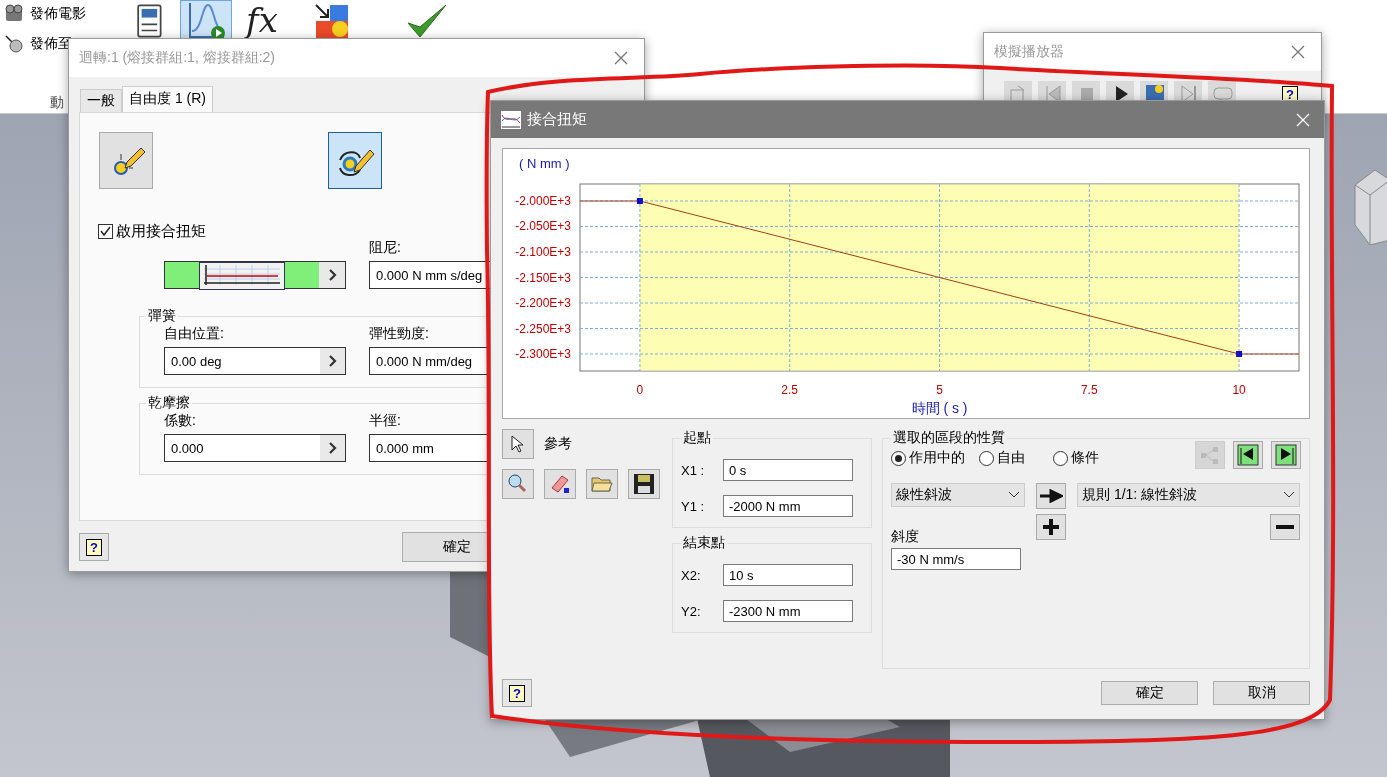  Describe the element at coordinates (790, 390) in the screenshot. I see `axis-tick-label: 2.5` at that location.